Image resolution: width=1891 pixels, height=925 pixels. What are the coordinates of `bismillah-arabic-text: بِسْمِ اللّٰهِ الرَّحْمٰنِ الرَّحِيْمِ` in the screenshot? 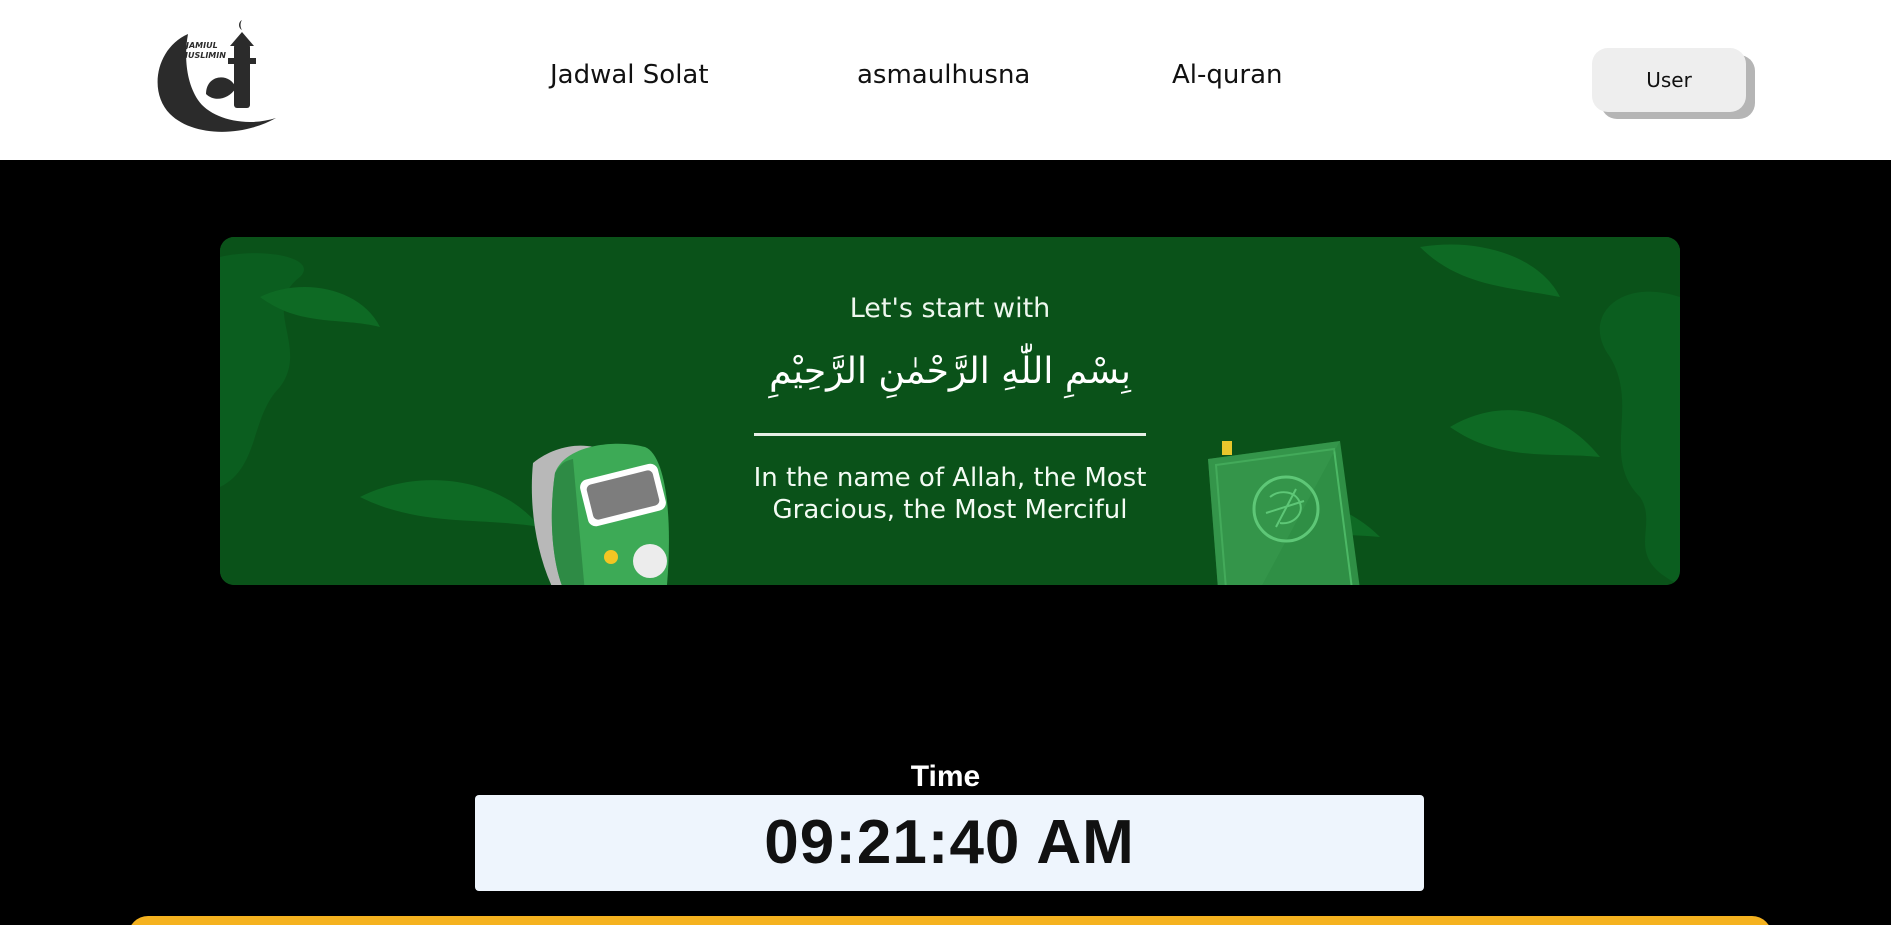 It's located at (950, 371).